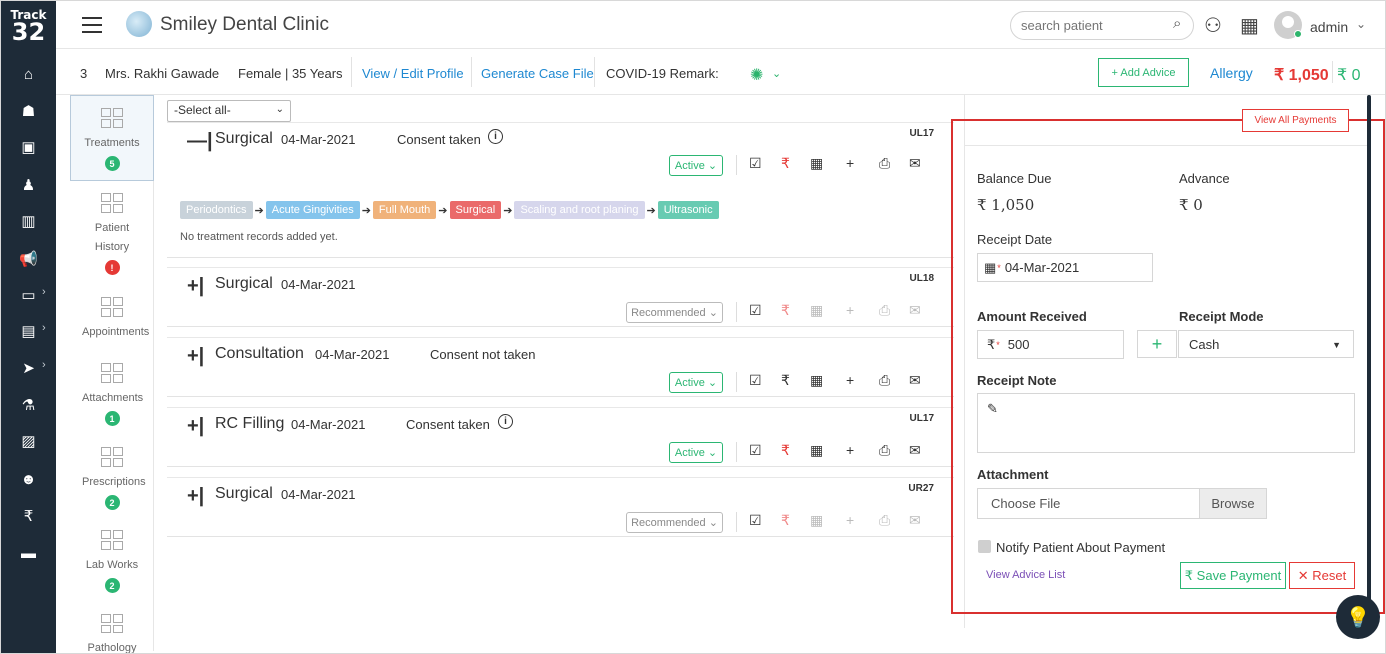  What do you see at coordinates (984, 546) in the screenshot?
I see `notify-checkbox` at bounding box center [984, 546].